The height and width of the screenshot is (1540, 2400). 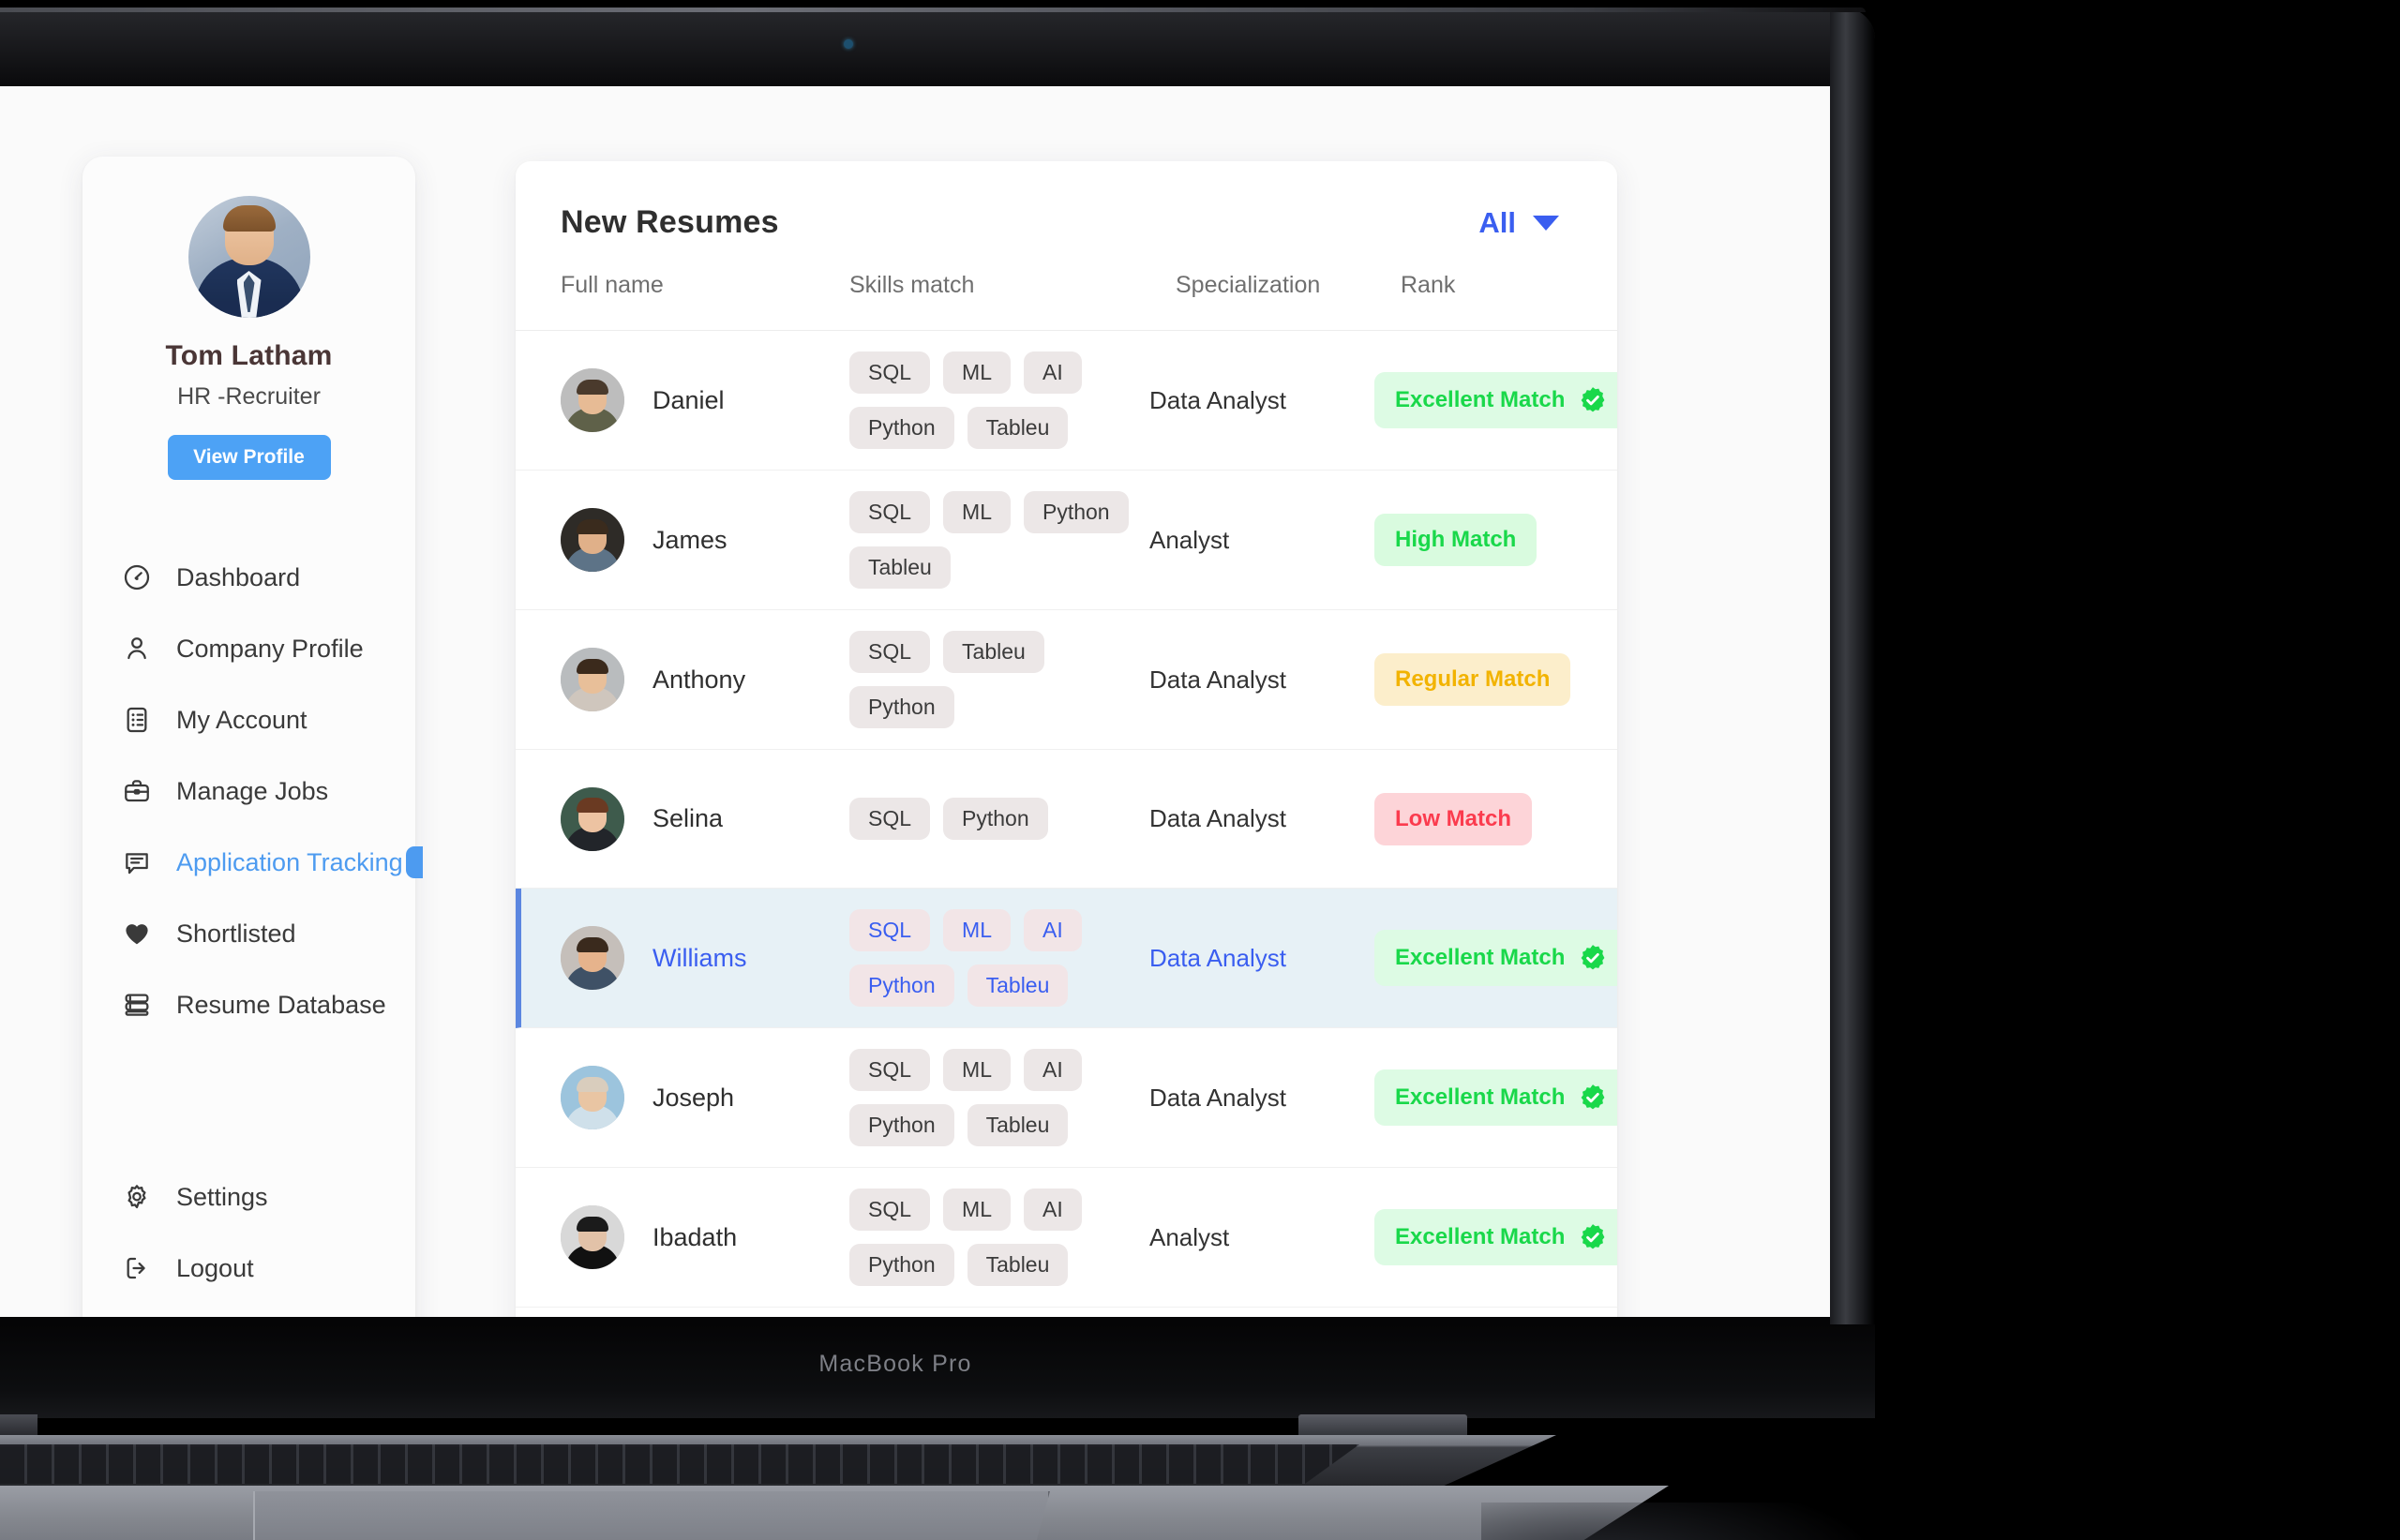 I want to click on sidebar-item-label: Application Tracking, so click(x=289, y=861).